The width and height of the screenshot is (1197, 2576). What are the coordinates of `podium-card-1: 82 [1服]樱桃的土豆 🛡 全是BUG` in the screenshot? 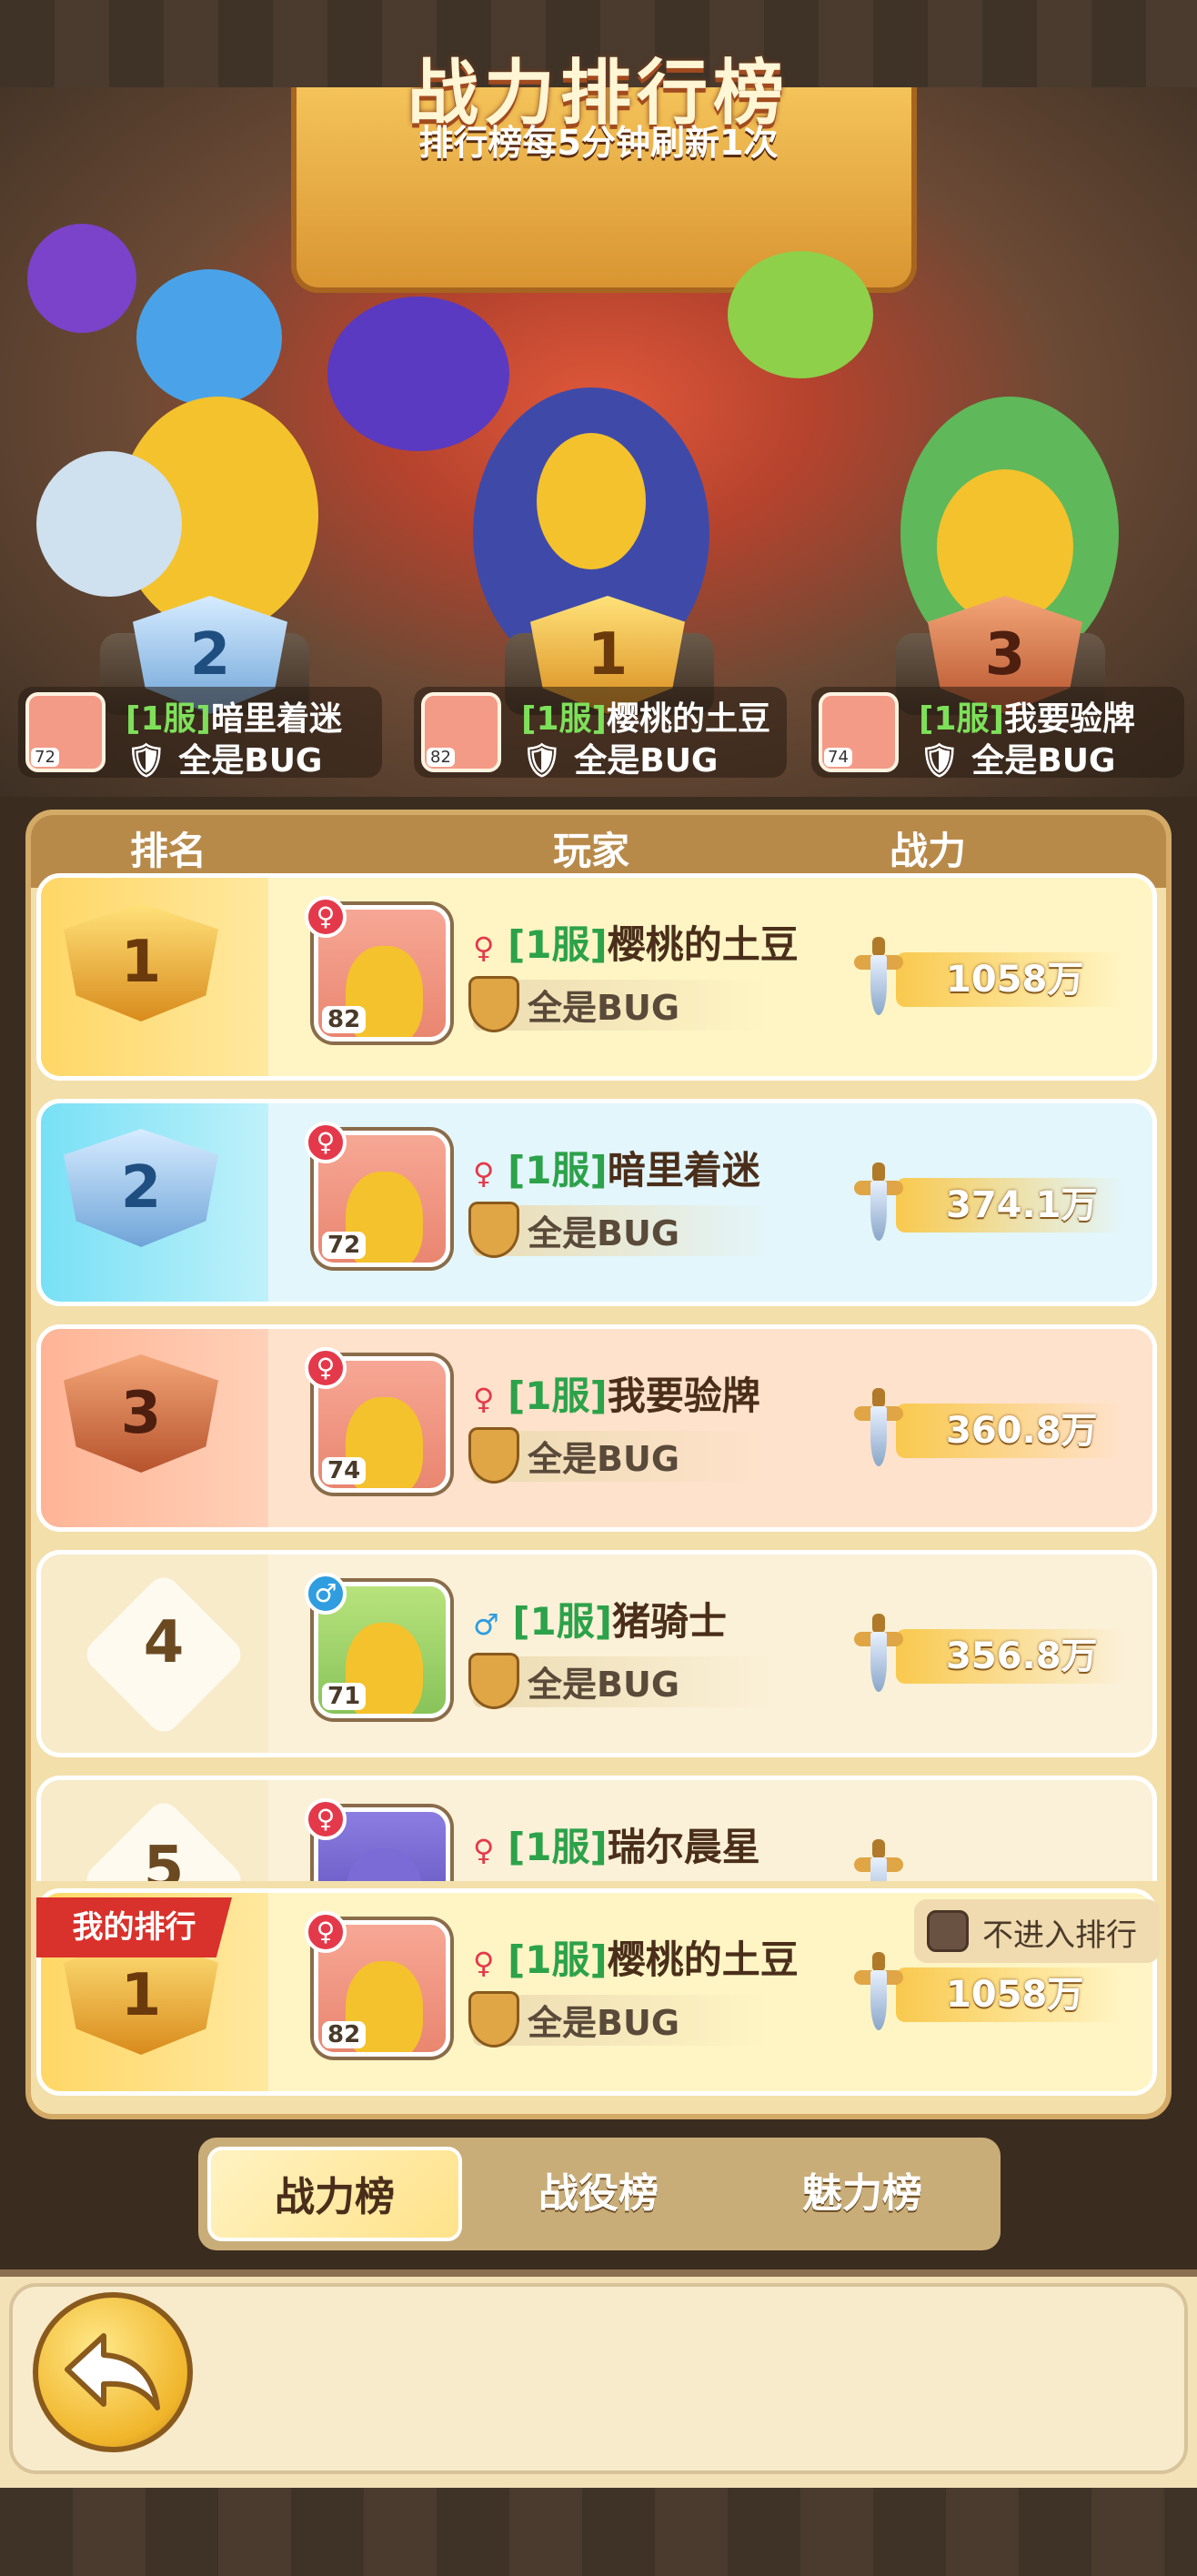 It's located at (600, 733).